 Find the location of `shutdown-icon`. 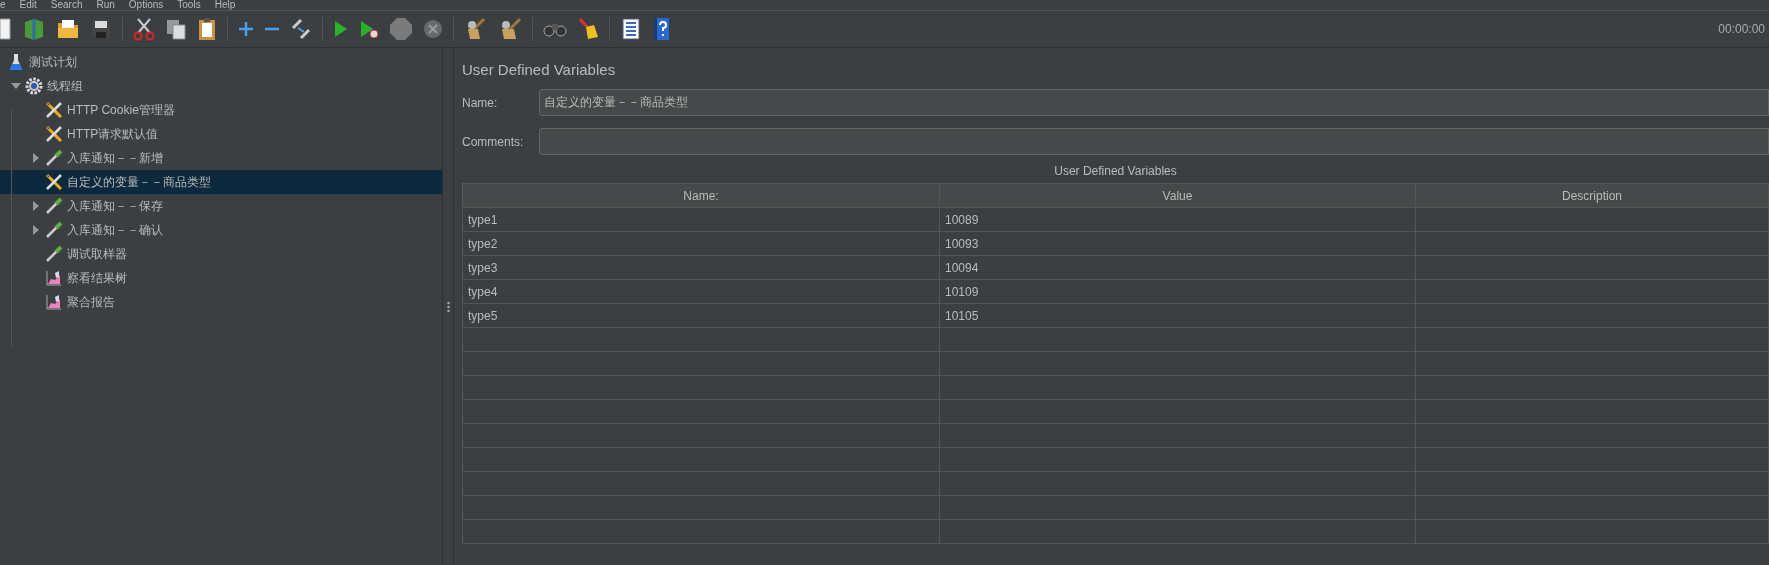

shutdown-icon is located at coordinates (433, 29).